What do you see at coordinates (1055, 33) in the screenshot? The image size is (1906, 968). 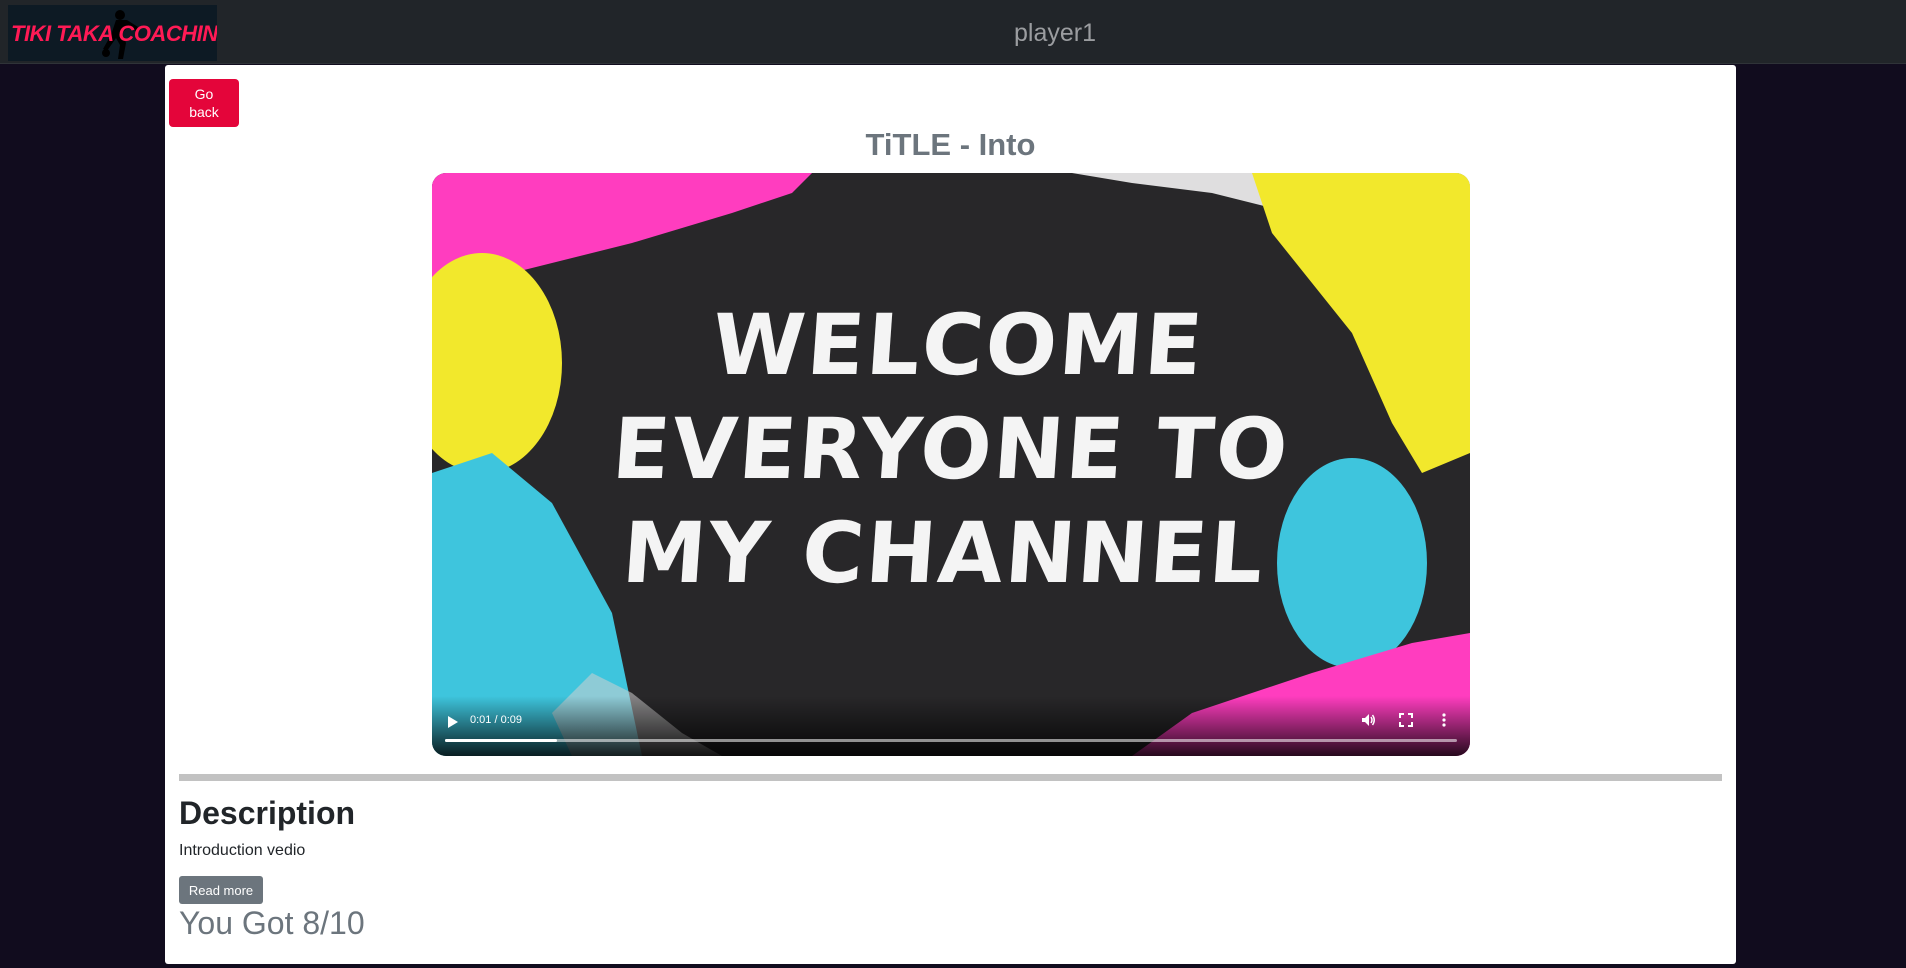 I see `player-name: player1` at bounding box center [1055, 33].